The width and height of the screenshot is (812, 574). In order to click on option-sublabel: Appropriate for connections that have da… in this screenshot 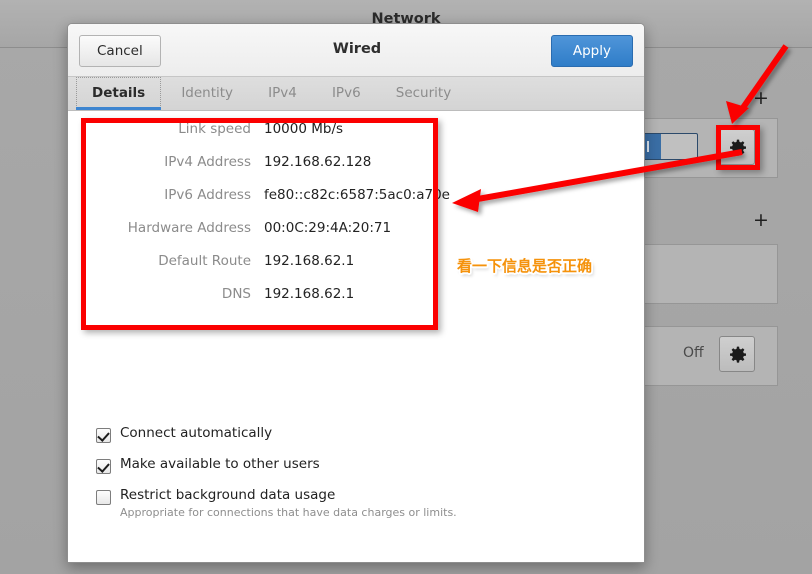, I will do `click(288, 512)`.